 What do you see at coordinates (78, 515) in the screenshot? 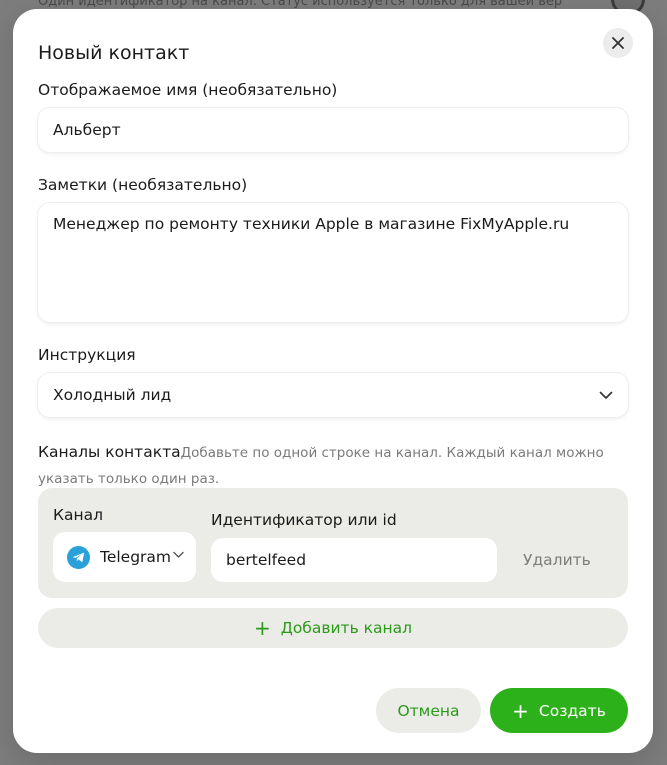
I see `channel-column-label: Канал` at bounding box center [78, 515].